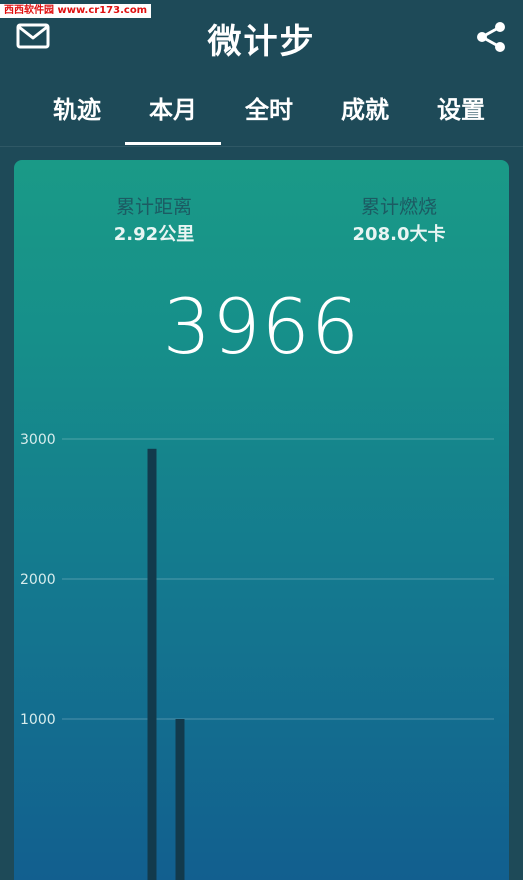 The width and height of the screenshot is (523, 880). I want to click on tab-this-month: 本月, so click(173, 112).